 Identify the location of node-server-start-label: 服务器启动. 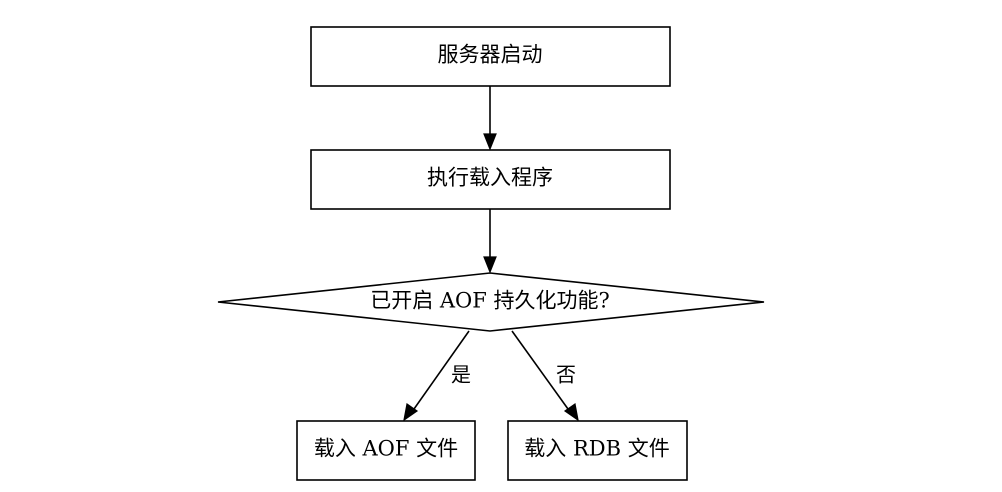
(490, 55).